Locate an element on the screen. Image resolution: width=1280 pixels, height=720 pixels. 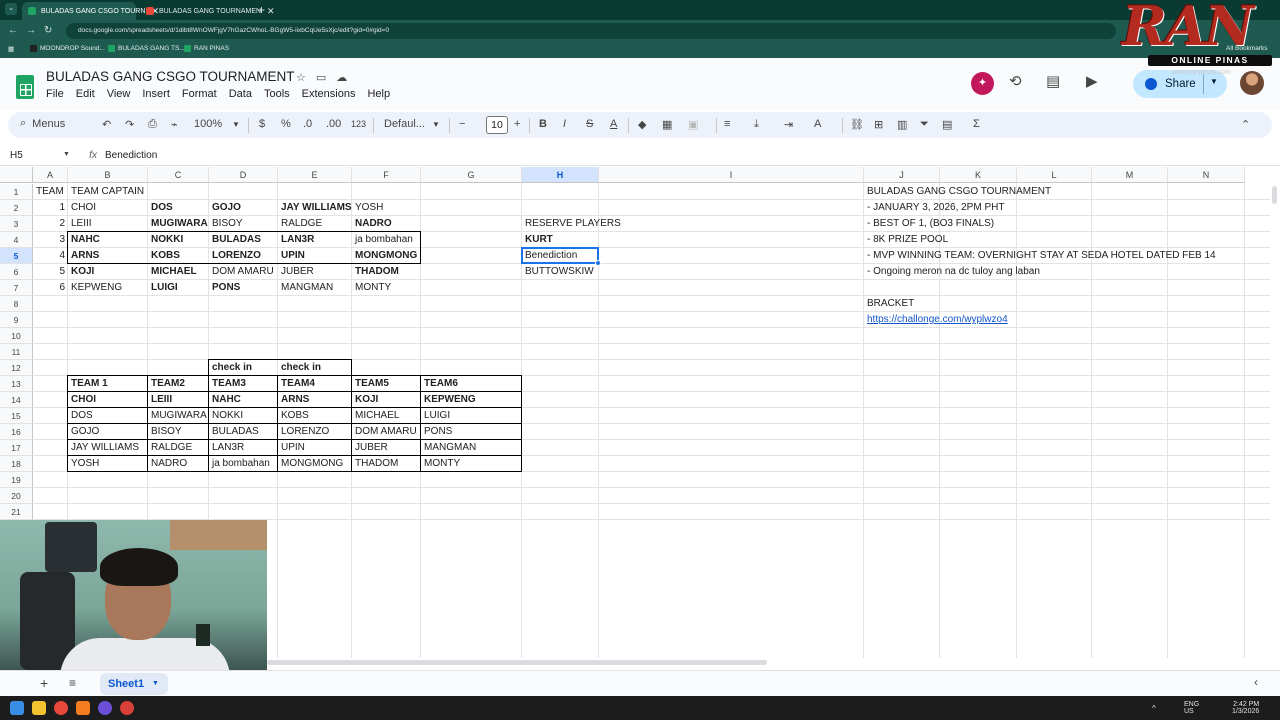
column-header-a: A is located at coordinates (50, 175).